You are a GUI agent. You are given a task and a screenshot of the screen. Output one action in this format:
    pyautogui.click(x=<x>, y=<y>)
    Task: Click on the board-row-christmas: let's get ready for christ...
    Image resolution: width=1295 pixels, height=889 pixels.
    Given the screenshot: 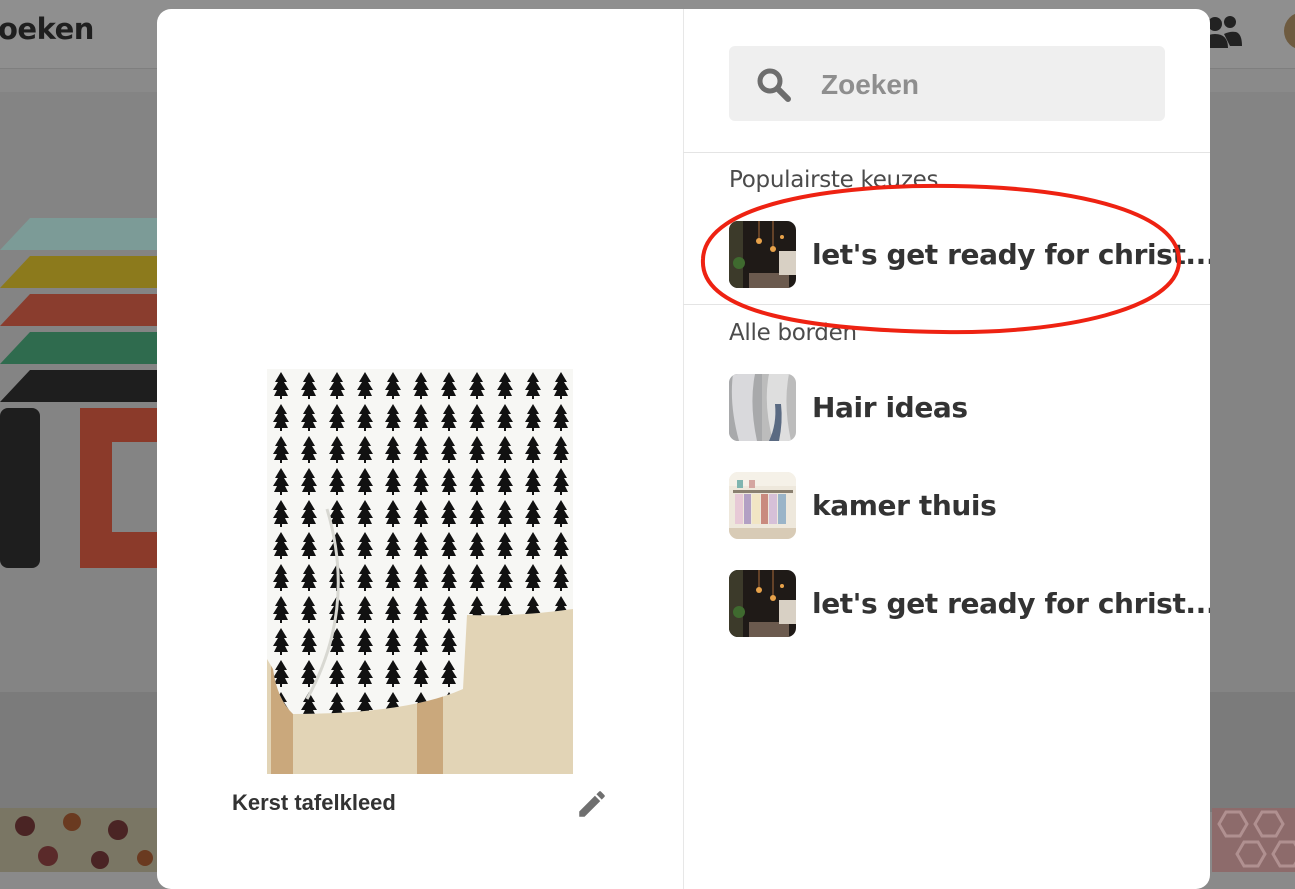 What is the action you would take?
    pyautogui.click(x=969, y=604)
    